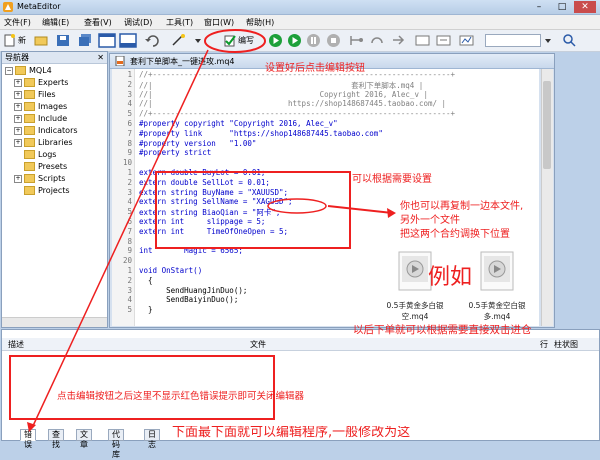 Image resolution: width=600 pixels, height=460 pixels. Describe the element at coordinates (430, 220) in the screenshot. I see `copy-hint-line-2: 另外一个文件` at that location.